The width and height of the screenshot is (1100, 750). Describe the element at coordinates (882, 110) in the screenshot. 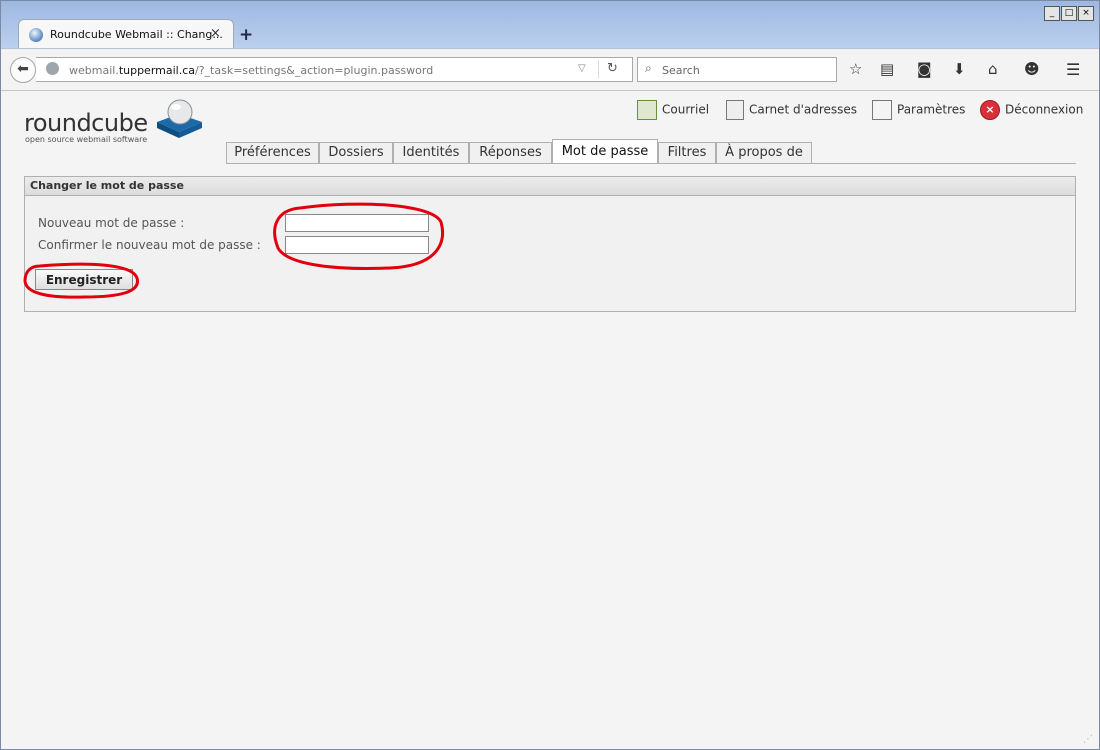

I see `settings-icon` at that location.